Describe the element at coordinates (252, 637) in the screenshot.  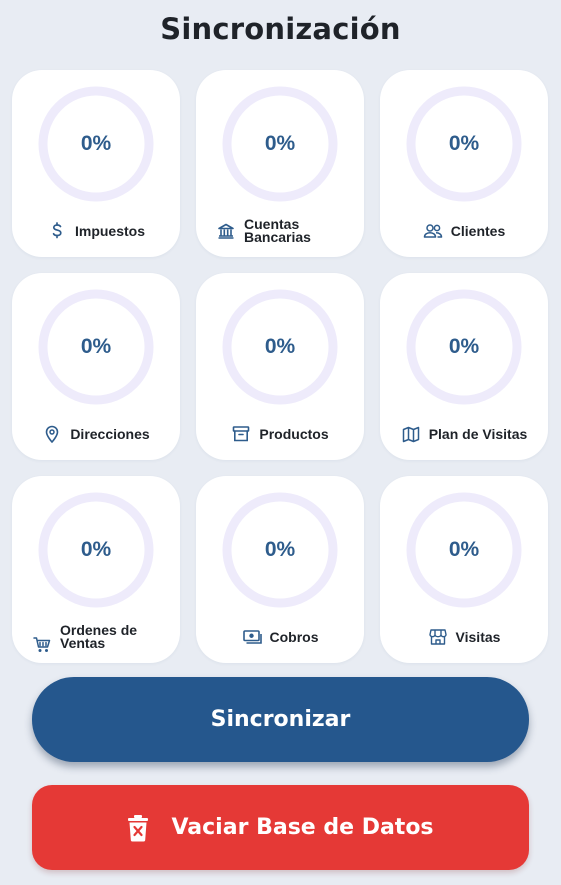
I see `money-icon` at that location.